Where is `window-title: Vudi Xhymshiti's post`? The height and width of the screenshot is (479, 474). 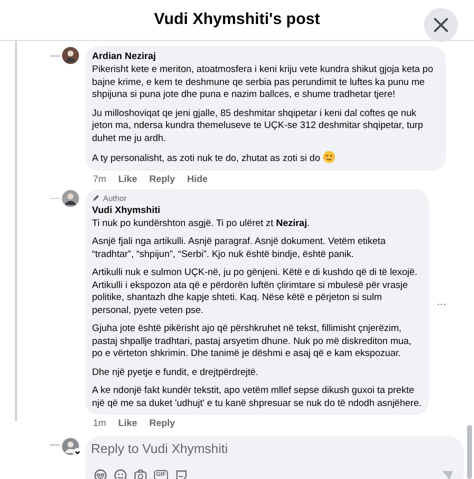 window-title: Vudi Xhymshiti's post is located at coordinates (237, 20).